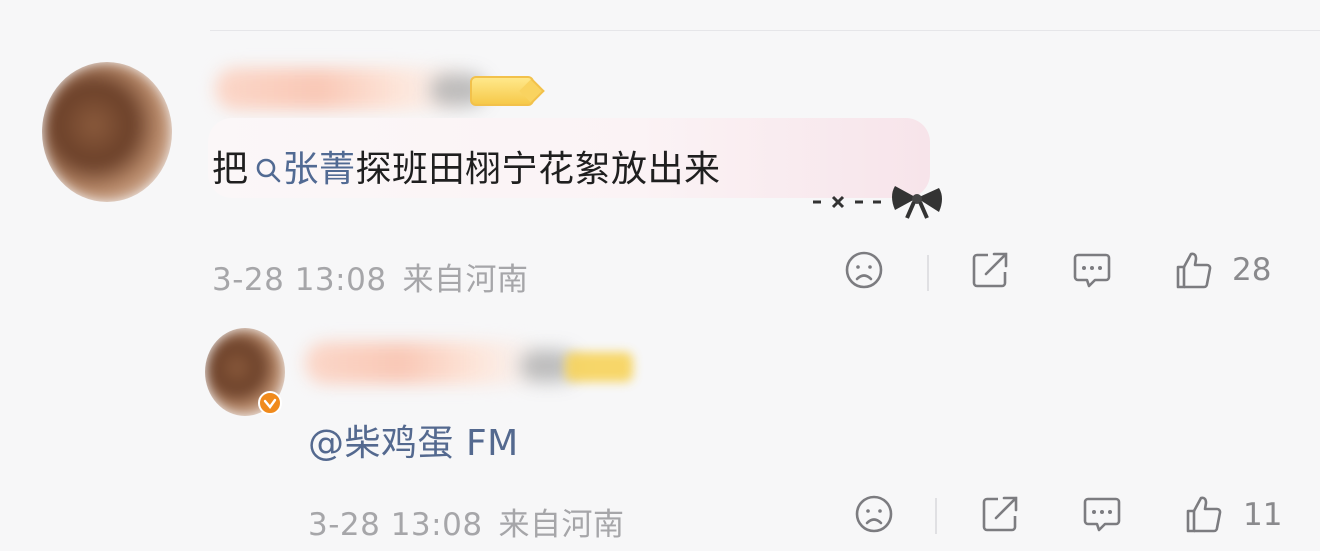 The width and height of the screenshot is (1320, 551). What do you see at coordinates (765, 30) in the screenshot?
I see `top-divider` at bounding box center [765, 30].